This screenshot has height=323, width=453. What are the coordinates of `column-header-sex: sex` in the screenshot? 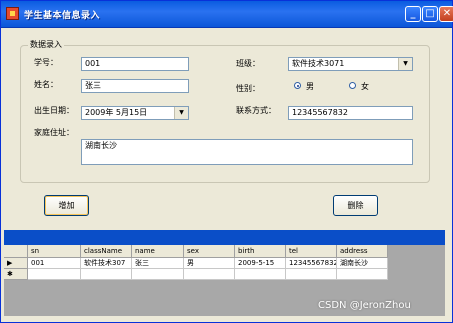 It's located at (209, 251).